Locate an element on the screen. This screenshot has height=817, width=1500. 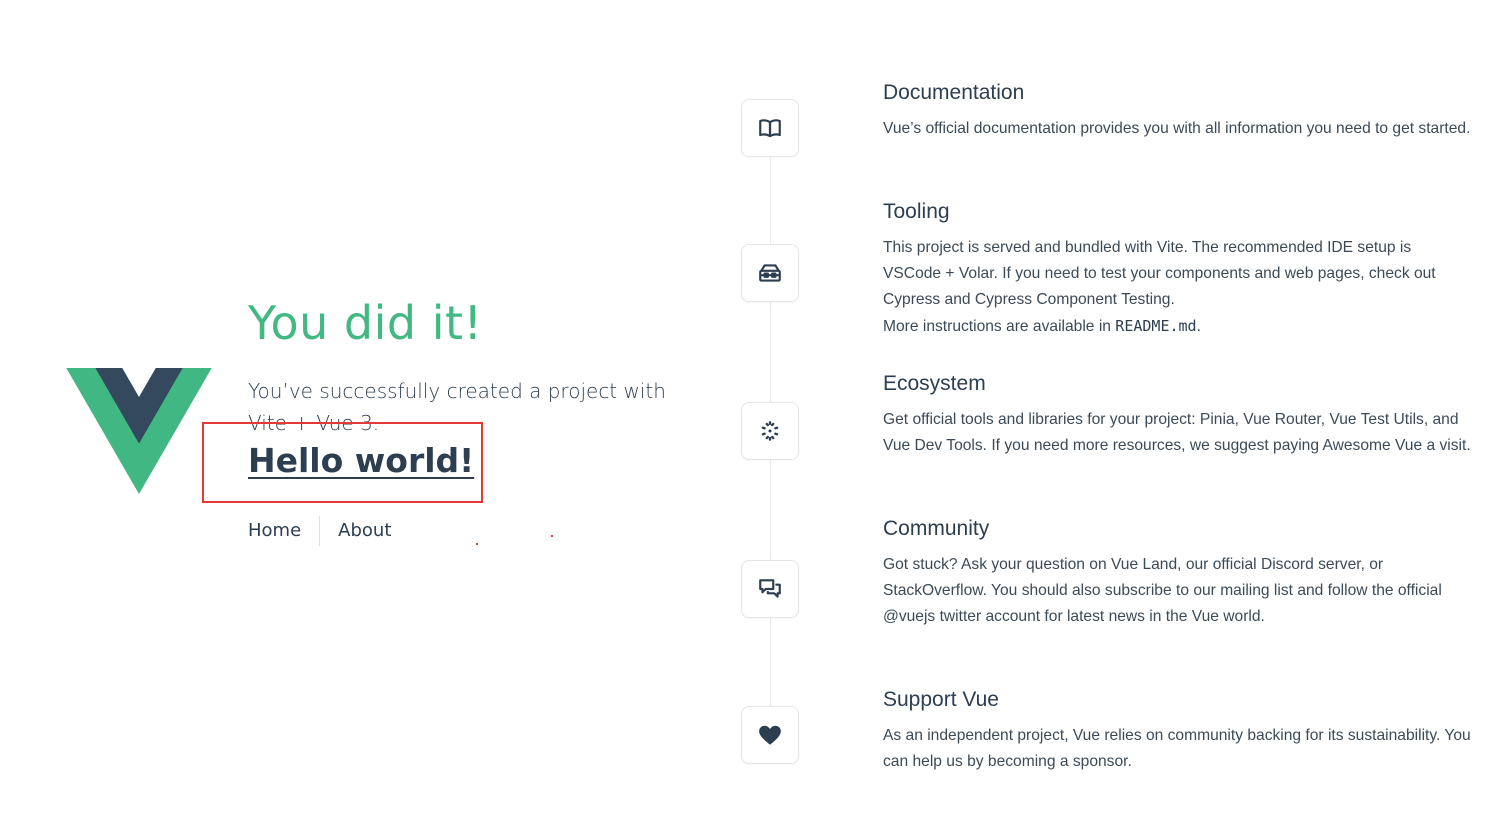
tooling-toolbox-icon is located at coordinates (770, 273).